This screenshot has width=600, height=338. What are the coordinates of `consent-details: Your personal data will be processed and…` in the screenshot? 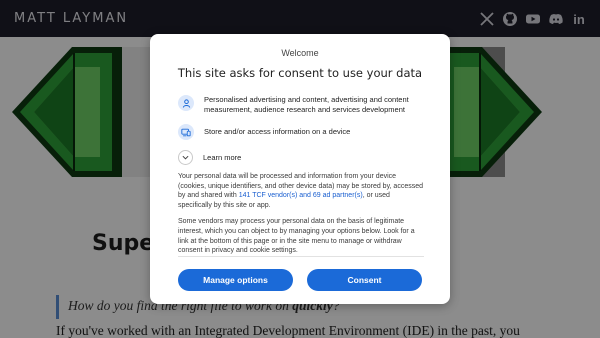 It's located at (301, 215).